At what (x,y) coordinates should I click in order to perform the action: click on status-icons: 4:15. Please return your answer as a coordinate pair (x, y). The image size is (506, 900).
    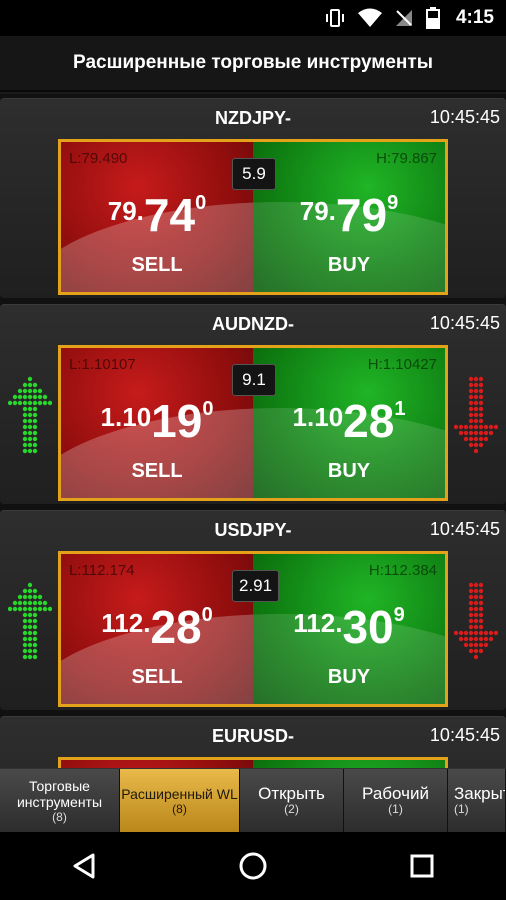
    Looking at the image, I should click on (409, 18).